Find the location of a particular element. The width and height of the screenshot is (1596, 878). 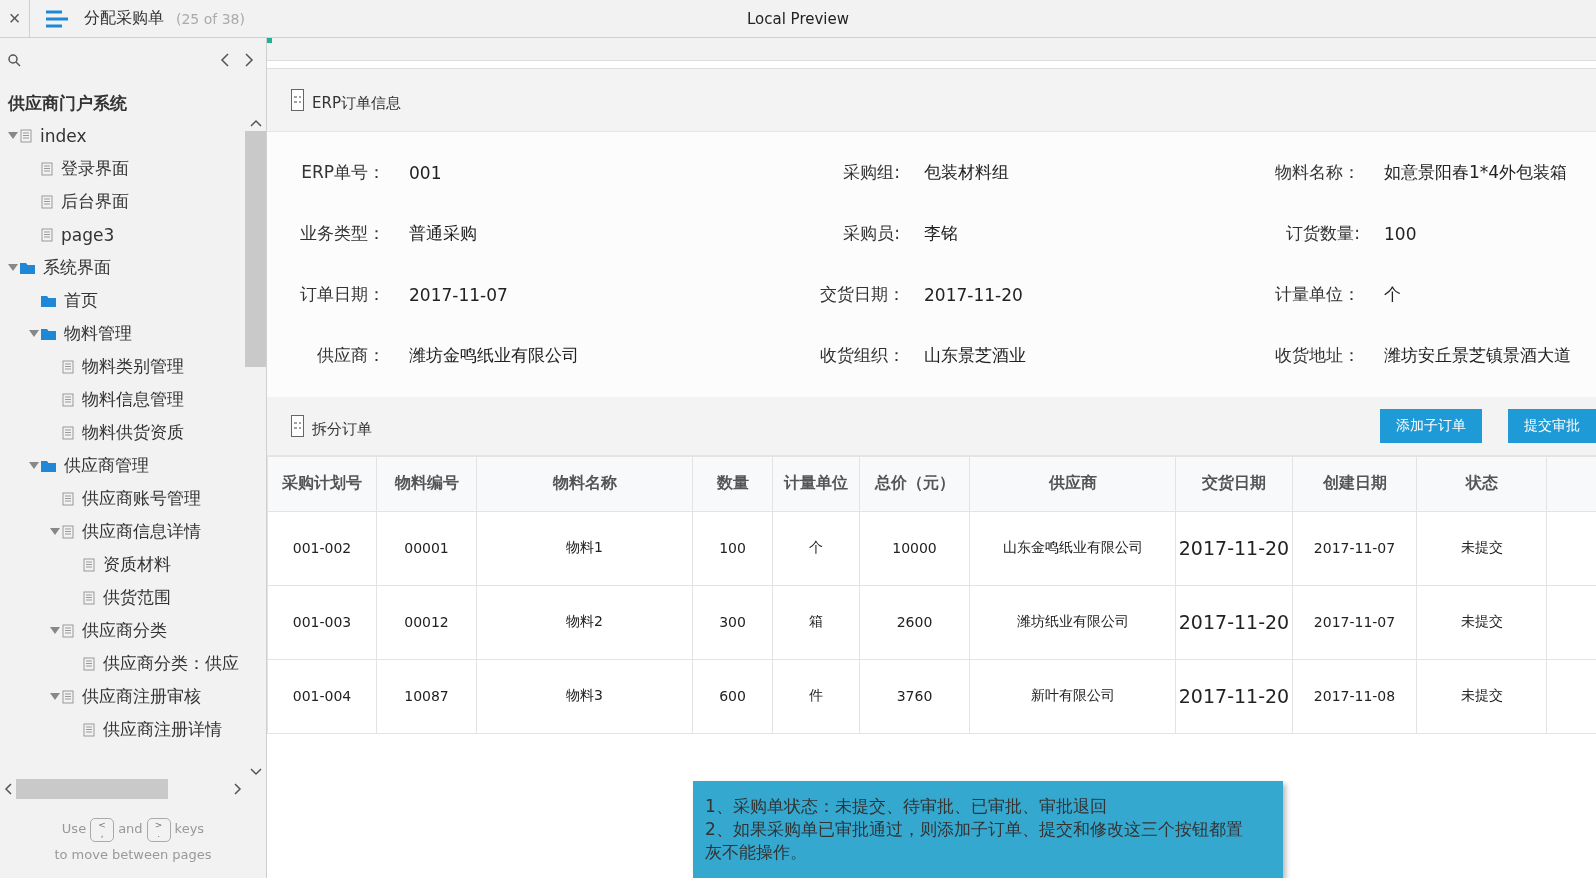

tree-item: 供应商管理 is located at coordinates (122, 465).